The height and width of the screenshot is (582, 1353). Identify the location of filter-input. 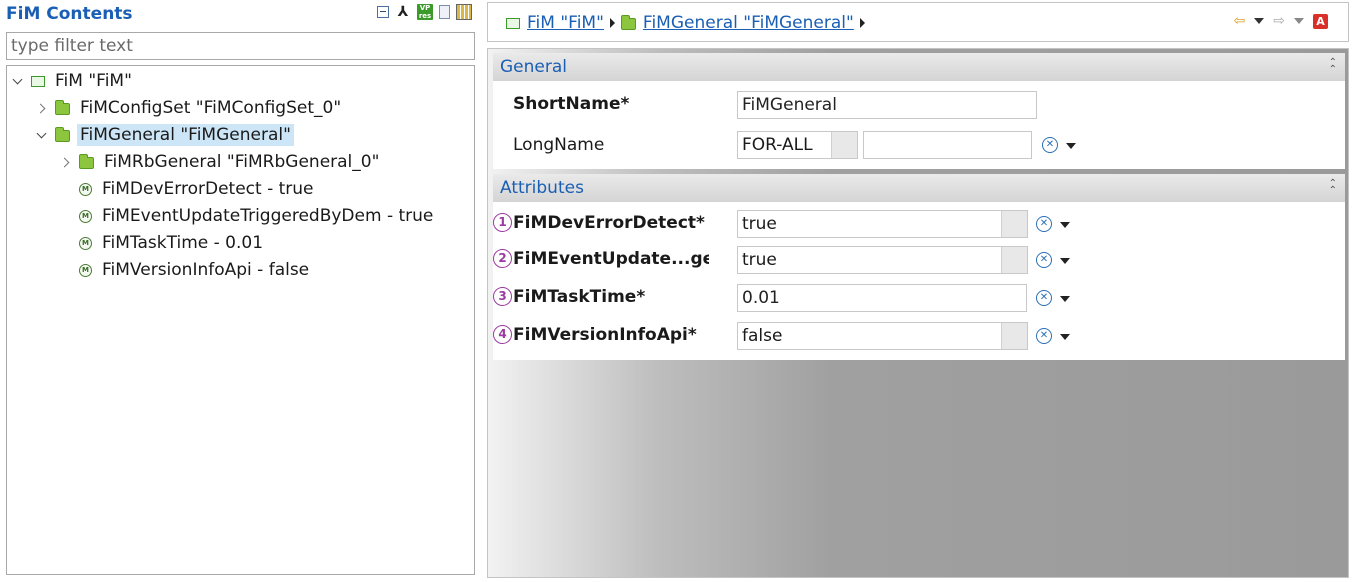
(240, 46).